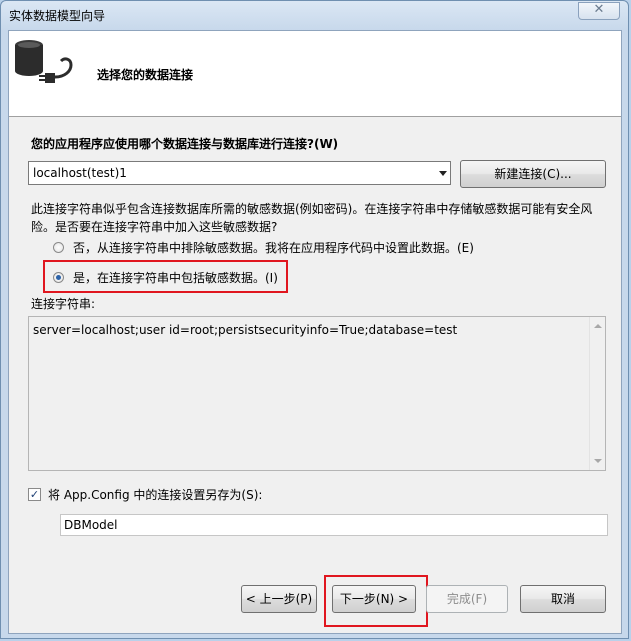  What do you see at coordinates (57, 16) in the screenshot?
I see `window-title: 实体数据模型向导` at bounding box center [57, 16].